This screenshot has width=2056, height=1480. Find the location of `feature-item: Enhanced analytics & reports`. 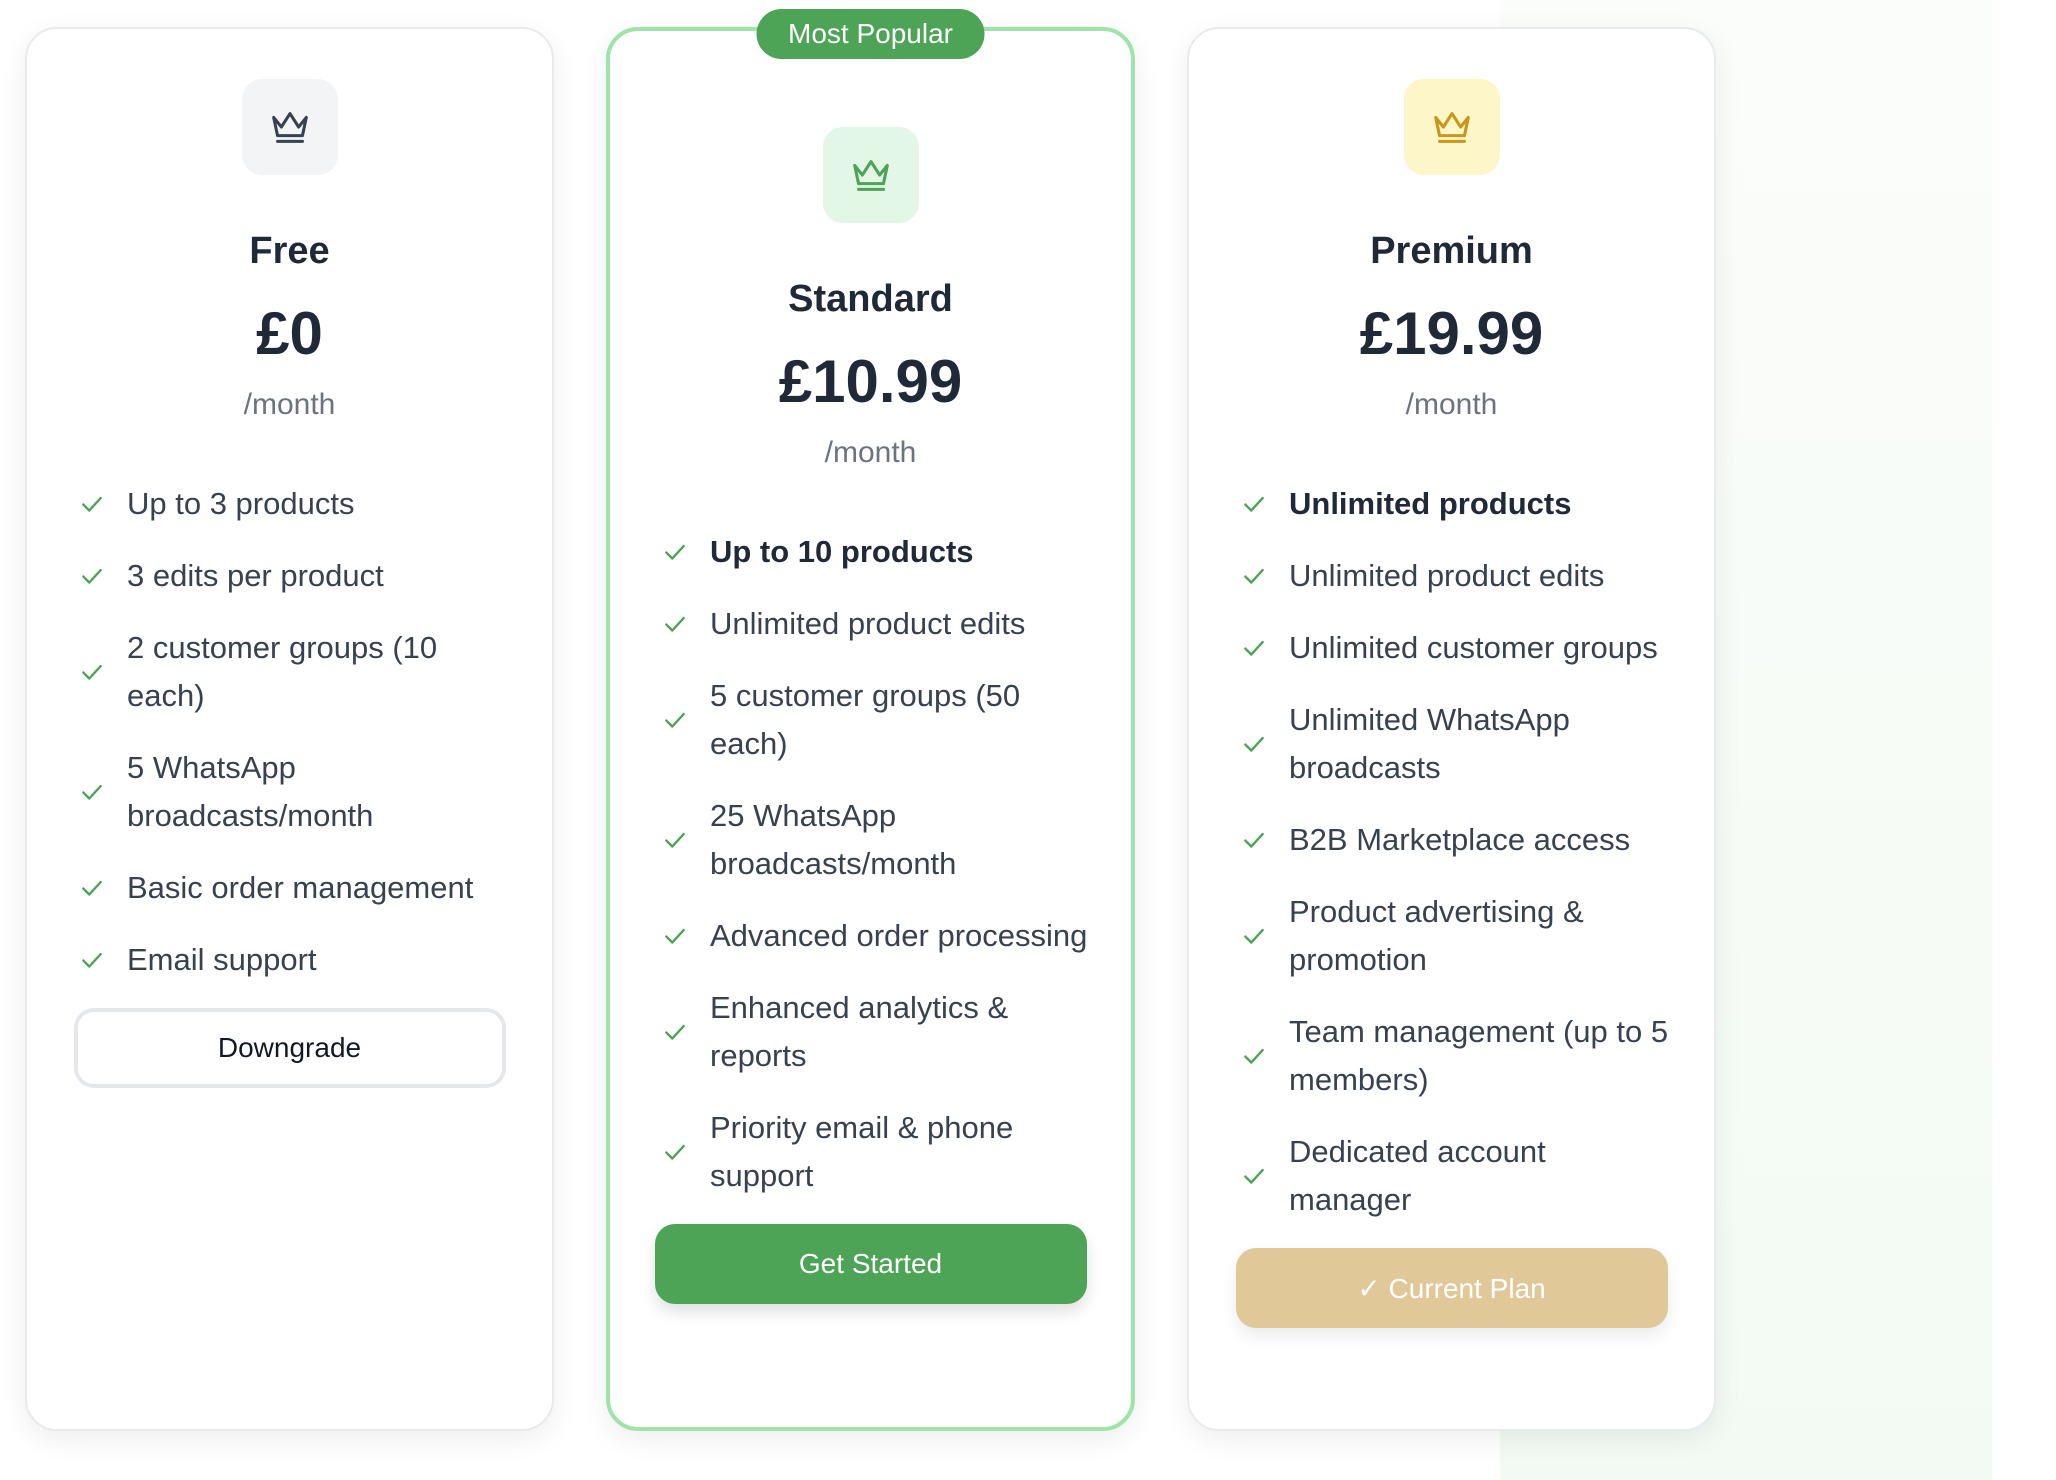

feature-item: Enhanced analytics & reports is located at coordinates (870, 1032).